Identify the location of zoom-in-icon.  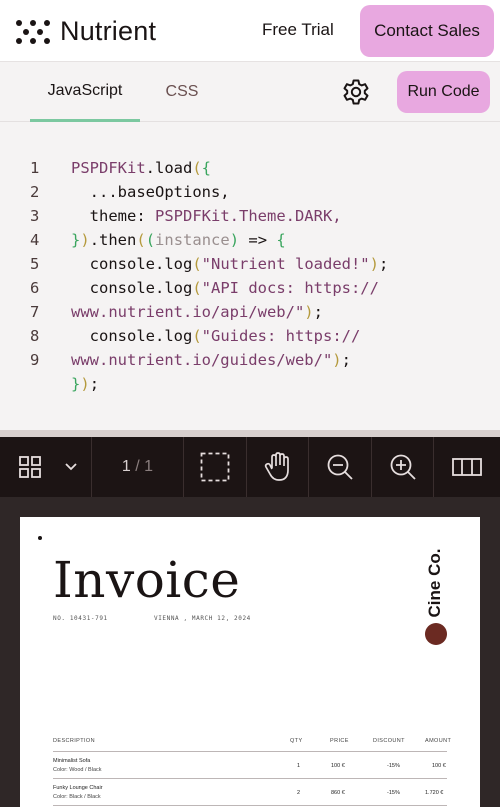
(403, 467).